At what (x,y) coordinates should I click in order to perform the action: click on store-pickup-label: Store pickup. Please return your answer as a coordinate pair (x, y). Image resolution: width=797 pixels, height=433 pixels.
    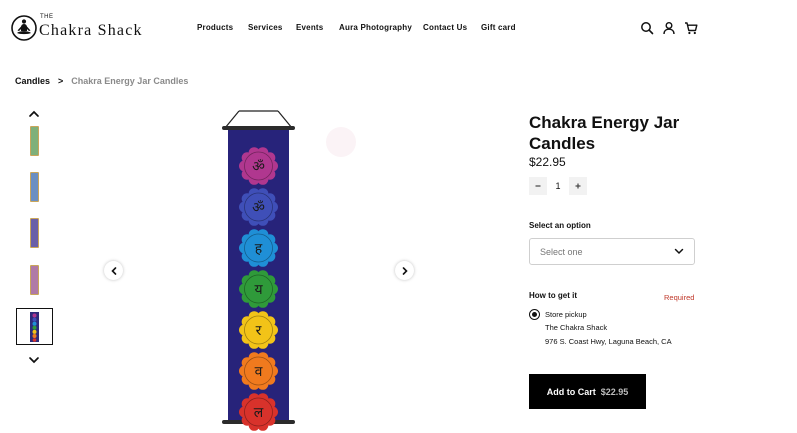
    Looking at the image, I should click on (566, 314).